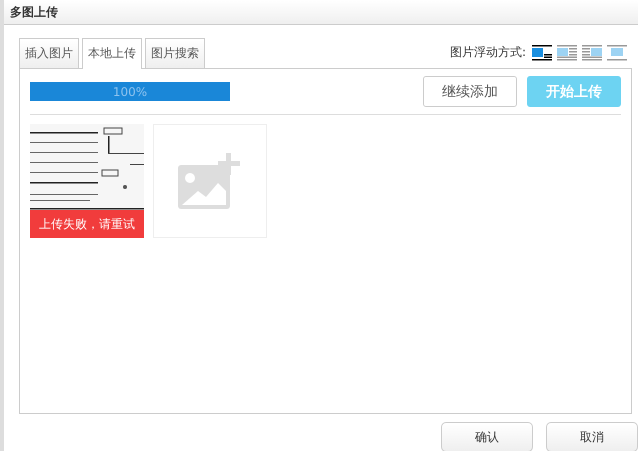 Image resolution: width=638 pixels, height=451 pixels. I want to click on tab: 插入图片, so click(49, 53).